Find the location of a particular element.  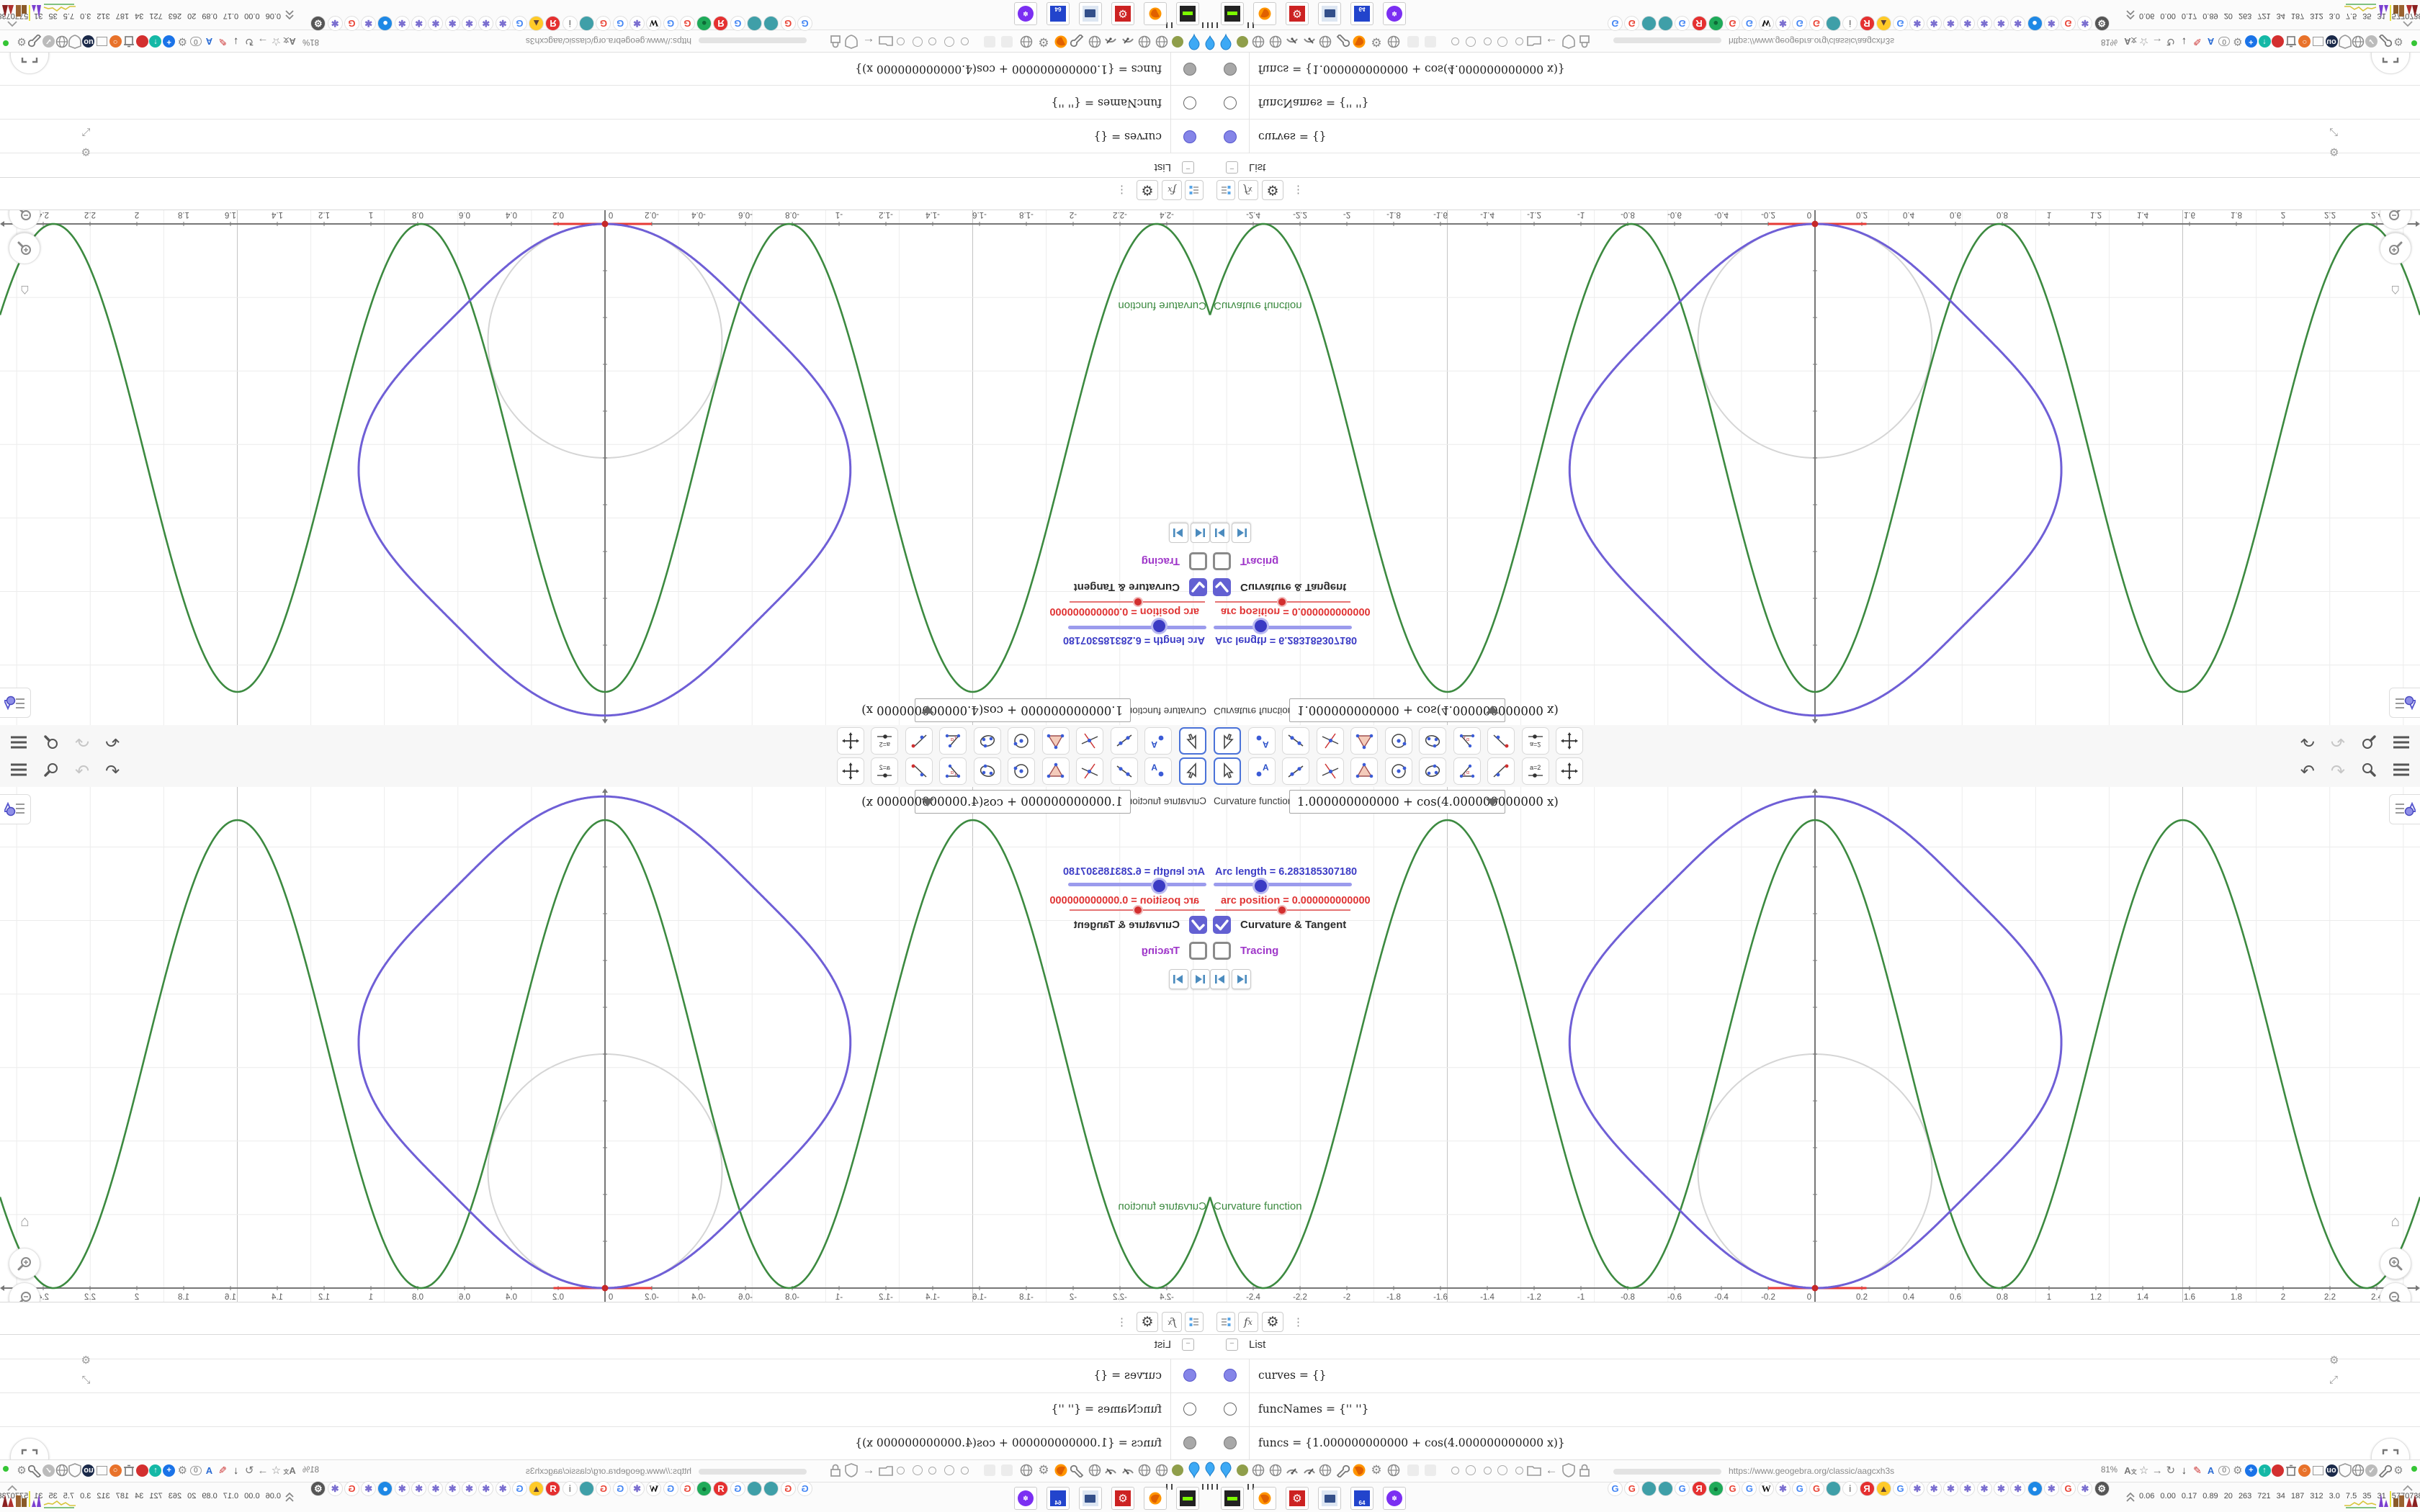

algebra-row: funcNames = {'' ''} is located at coordinates (605, 102).